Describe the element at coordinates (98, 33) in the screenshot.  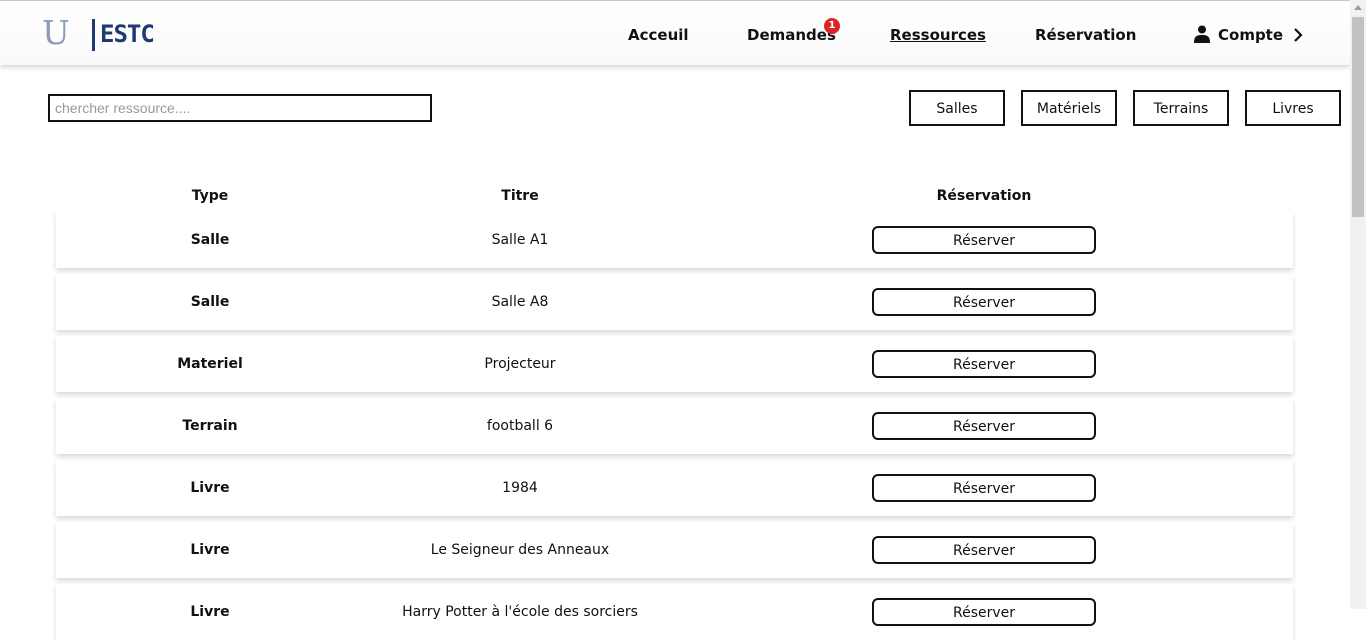
I see `logo: U ESTC` at that location.